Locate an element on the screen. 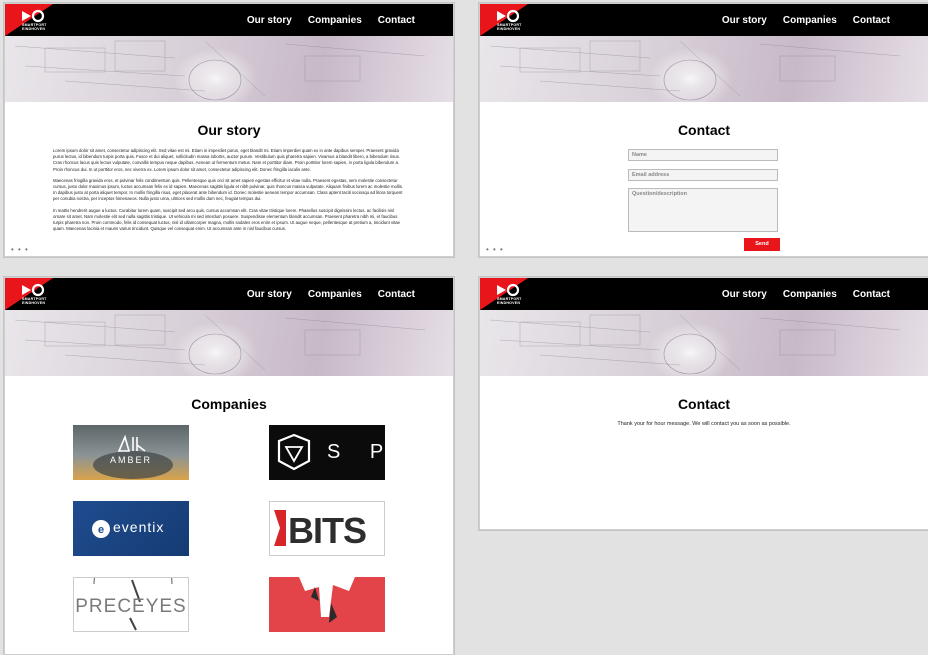 This screenshot has width=928, height=655. bits-label: BITS is located at coordinates (327, 530).